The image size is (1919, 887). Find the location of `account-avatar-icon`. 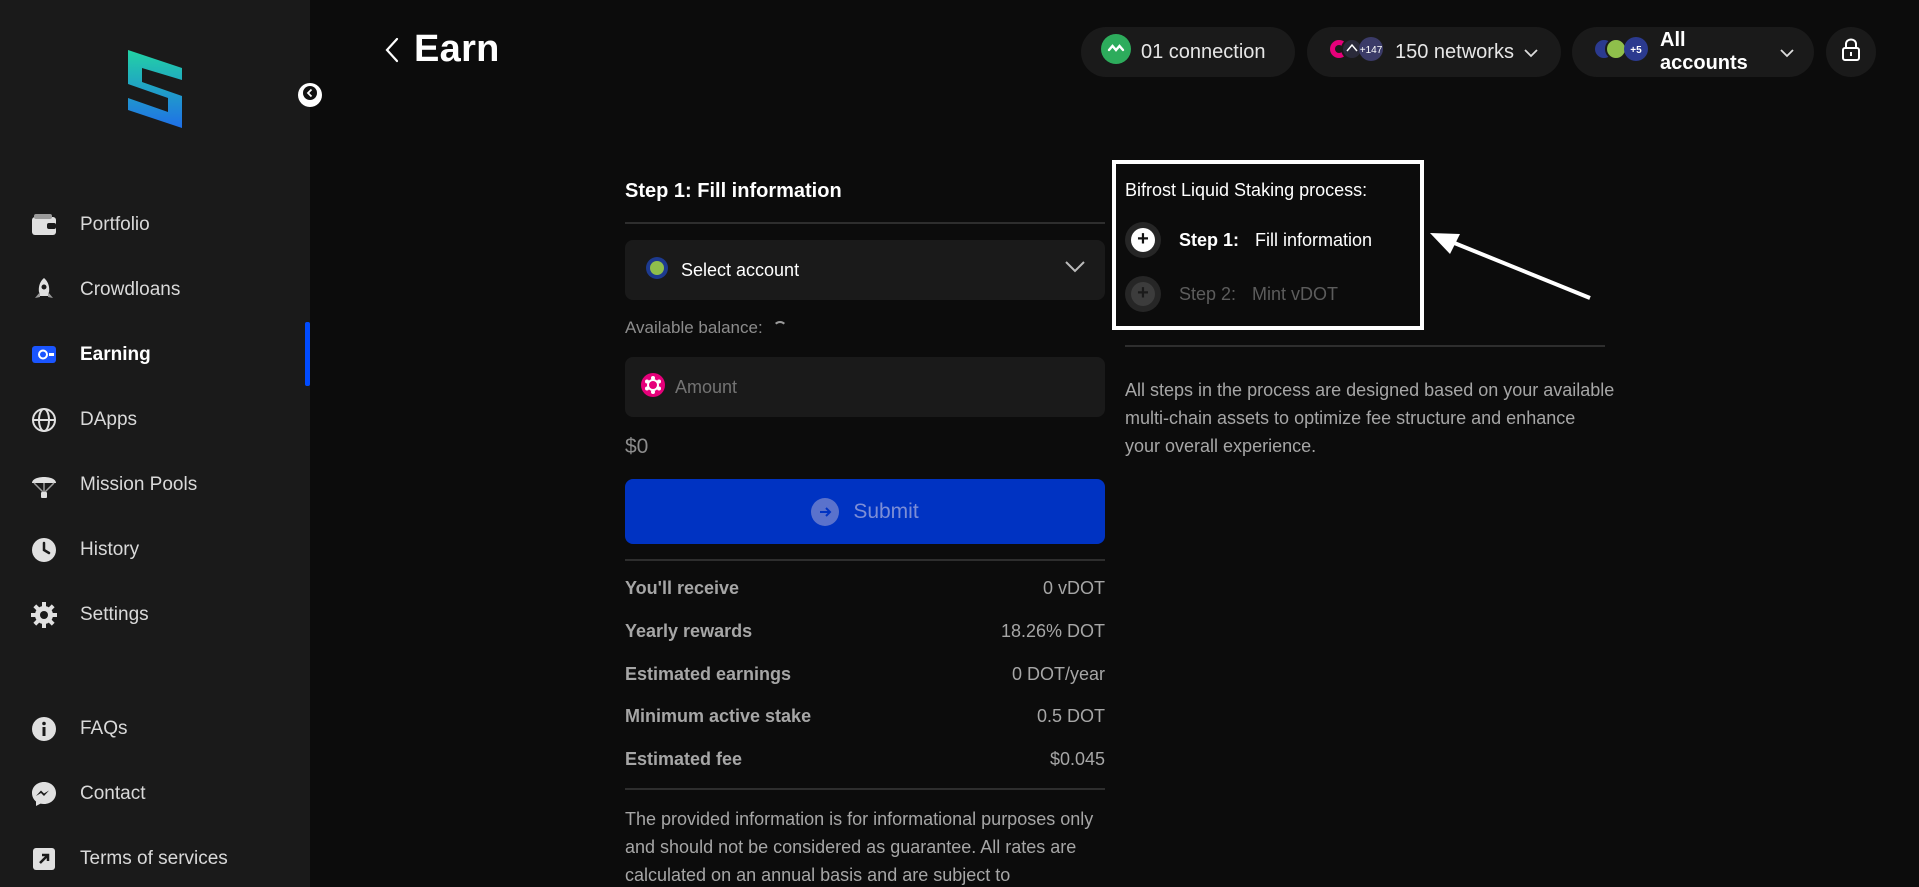

account-avatar-icon is located at coordinates (657, 270).